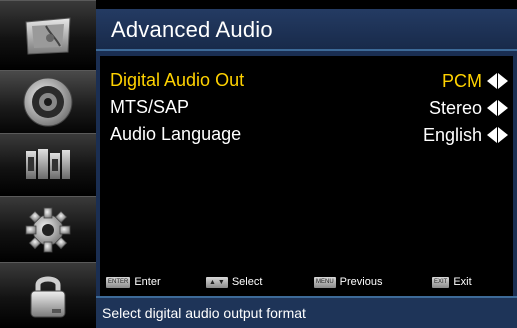 This screenshot has width=517, height=328. I want to click on hint-previous: MENU Previous, so click(348, 282).